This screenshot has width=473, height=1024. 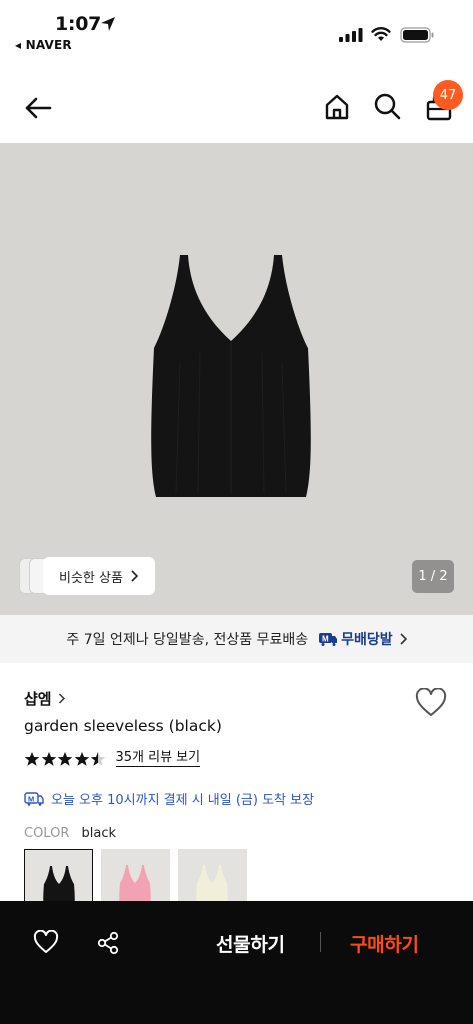 What do you see at coordinates (158, 758) in the screenshot?
I see `reviews-link: 35개 리뷰 보기` at bounding box center [158, 758].